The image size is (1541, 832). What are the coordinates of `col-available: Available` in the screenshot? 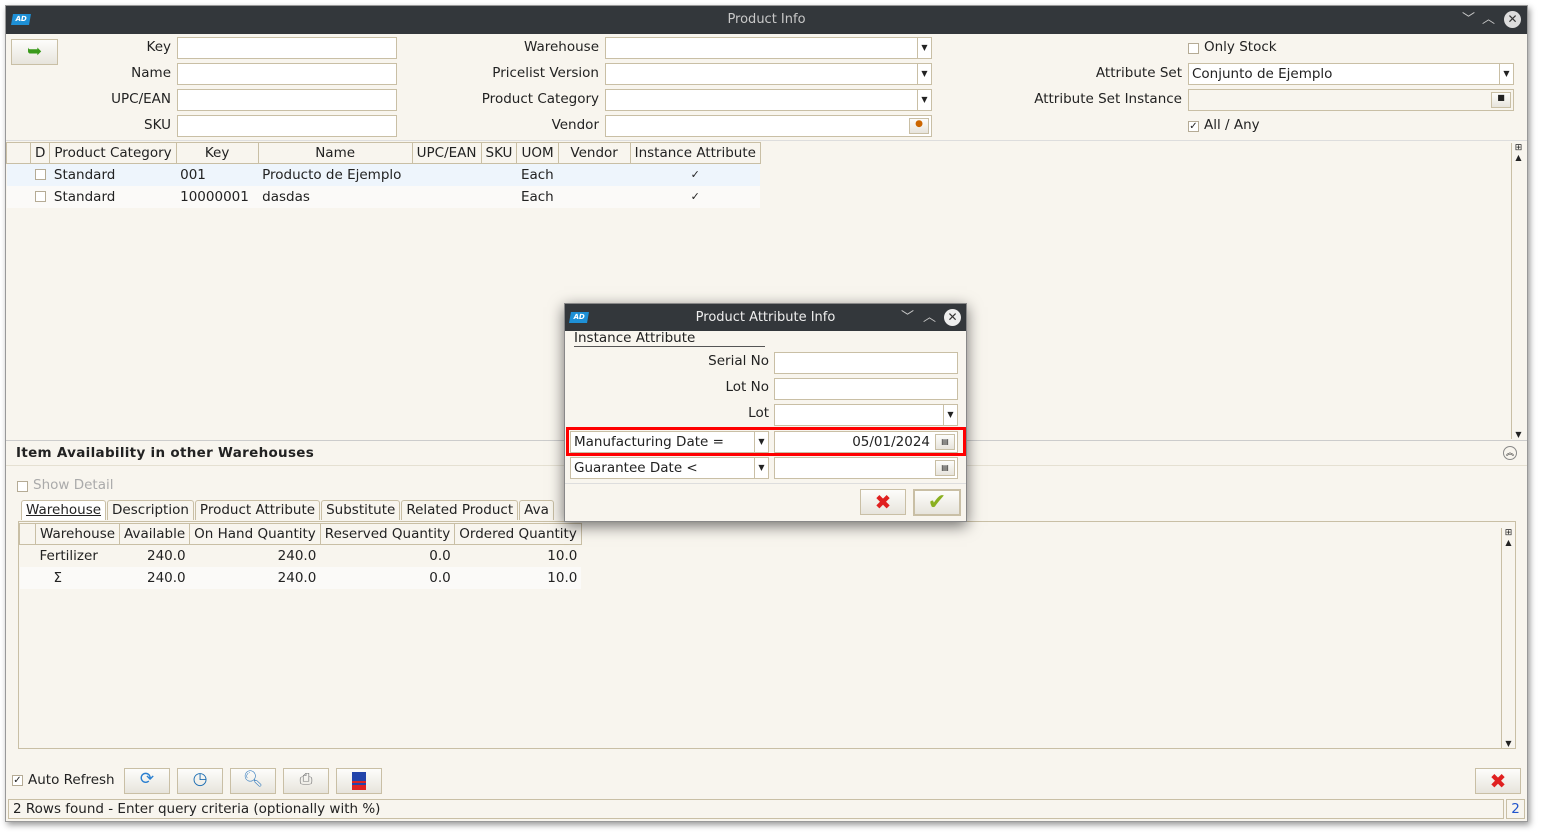 It's located at (155, 534).